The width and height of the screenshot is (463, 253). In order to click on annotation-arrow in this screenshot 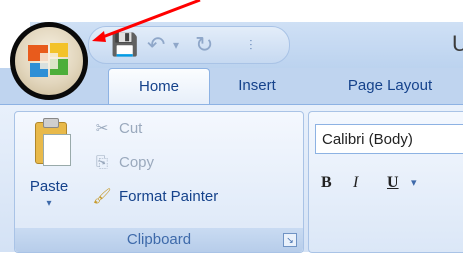, I will do `click(146, 21)`.